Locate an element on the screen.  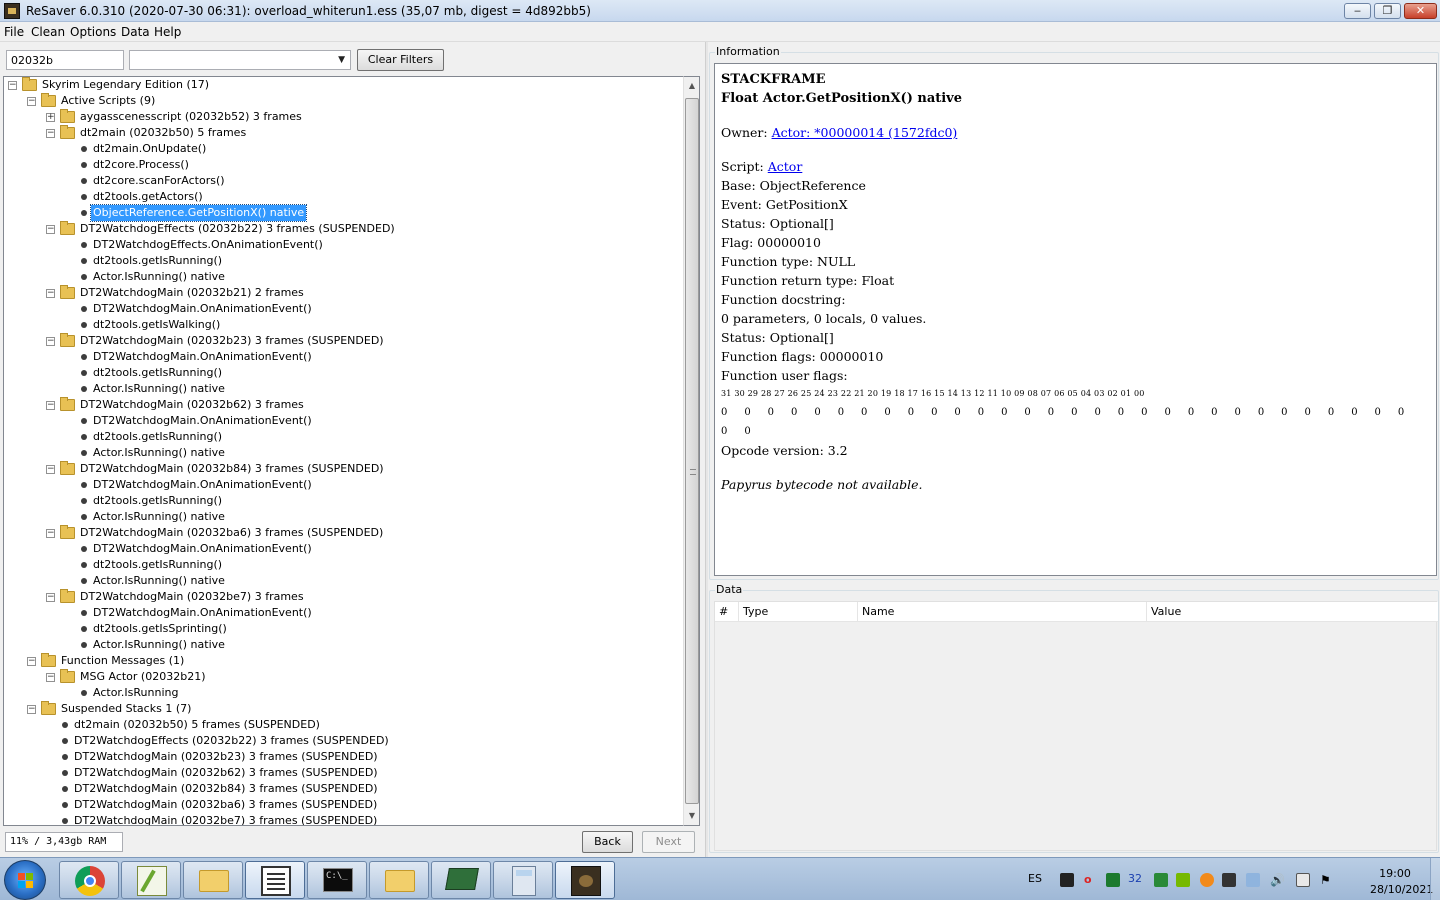
owner-link: Actor: *00000014 (1572fdc0) is located at coordinates (865, 132).